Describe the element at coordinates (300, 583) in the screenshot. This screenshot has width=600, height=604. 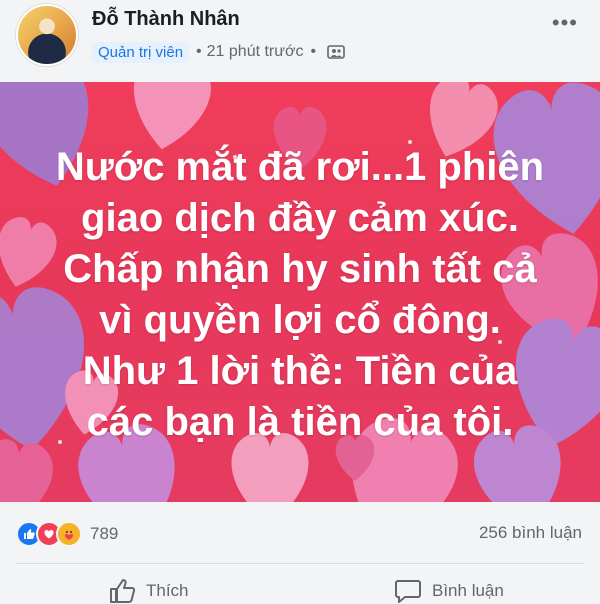
I see `post-actions: Thích Bình luận` at that location.